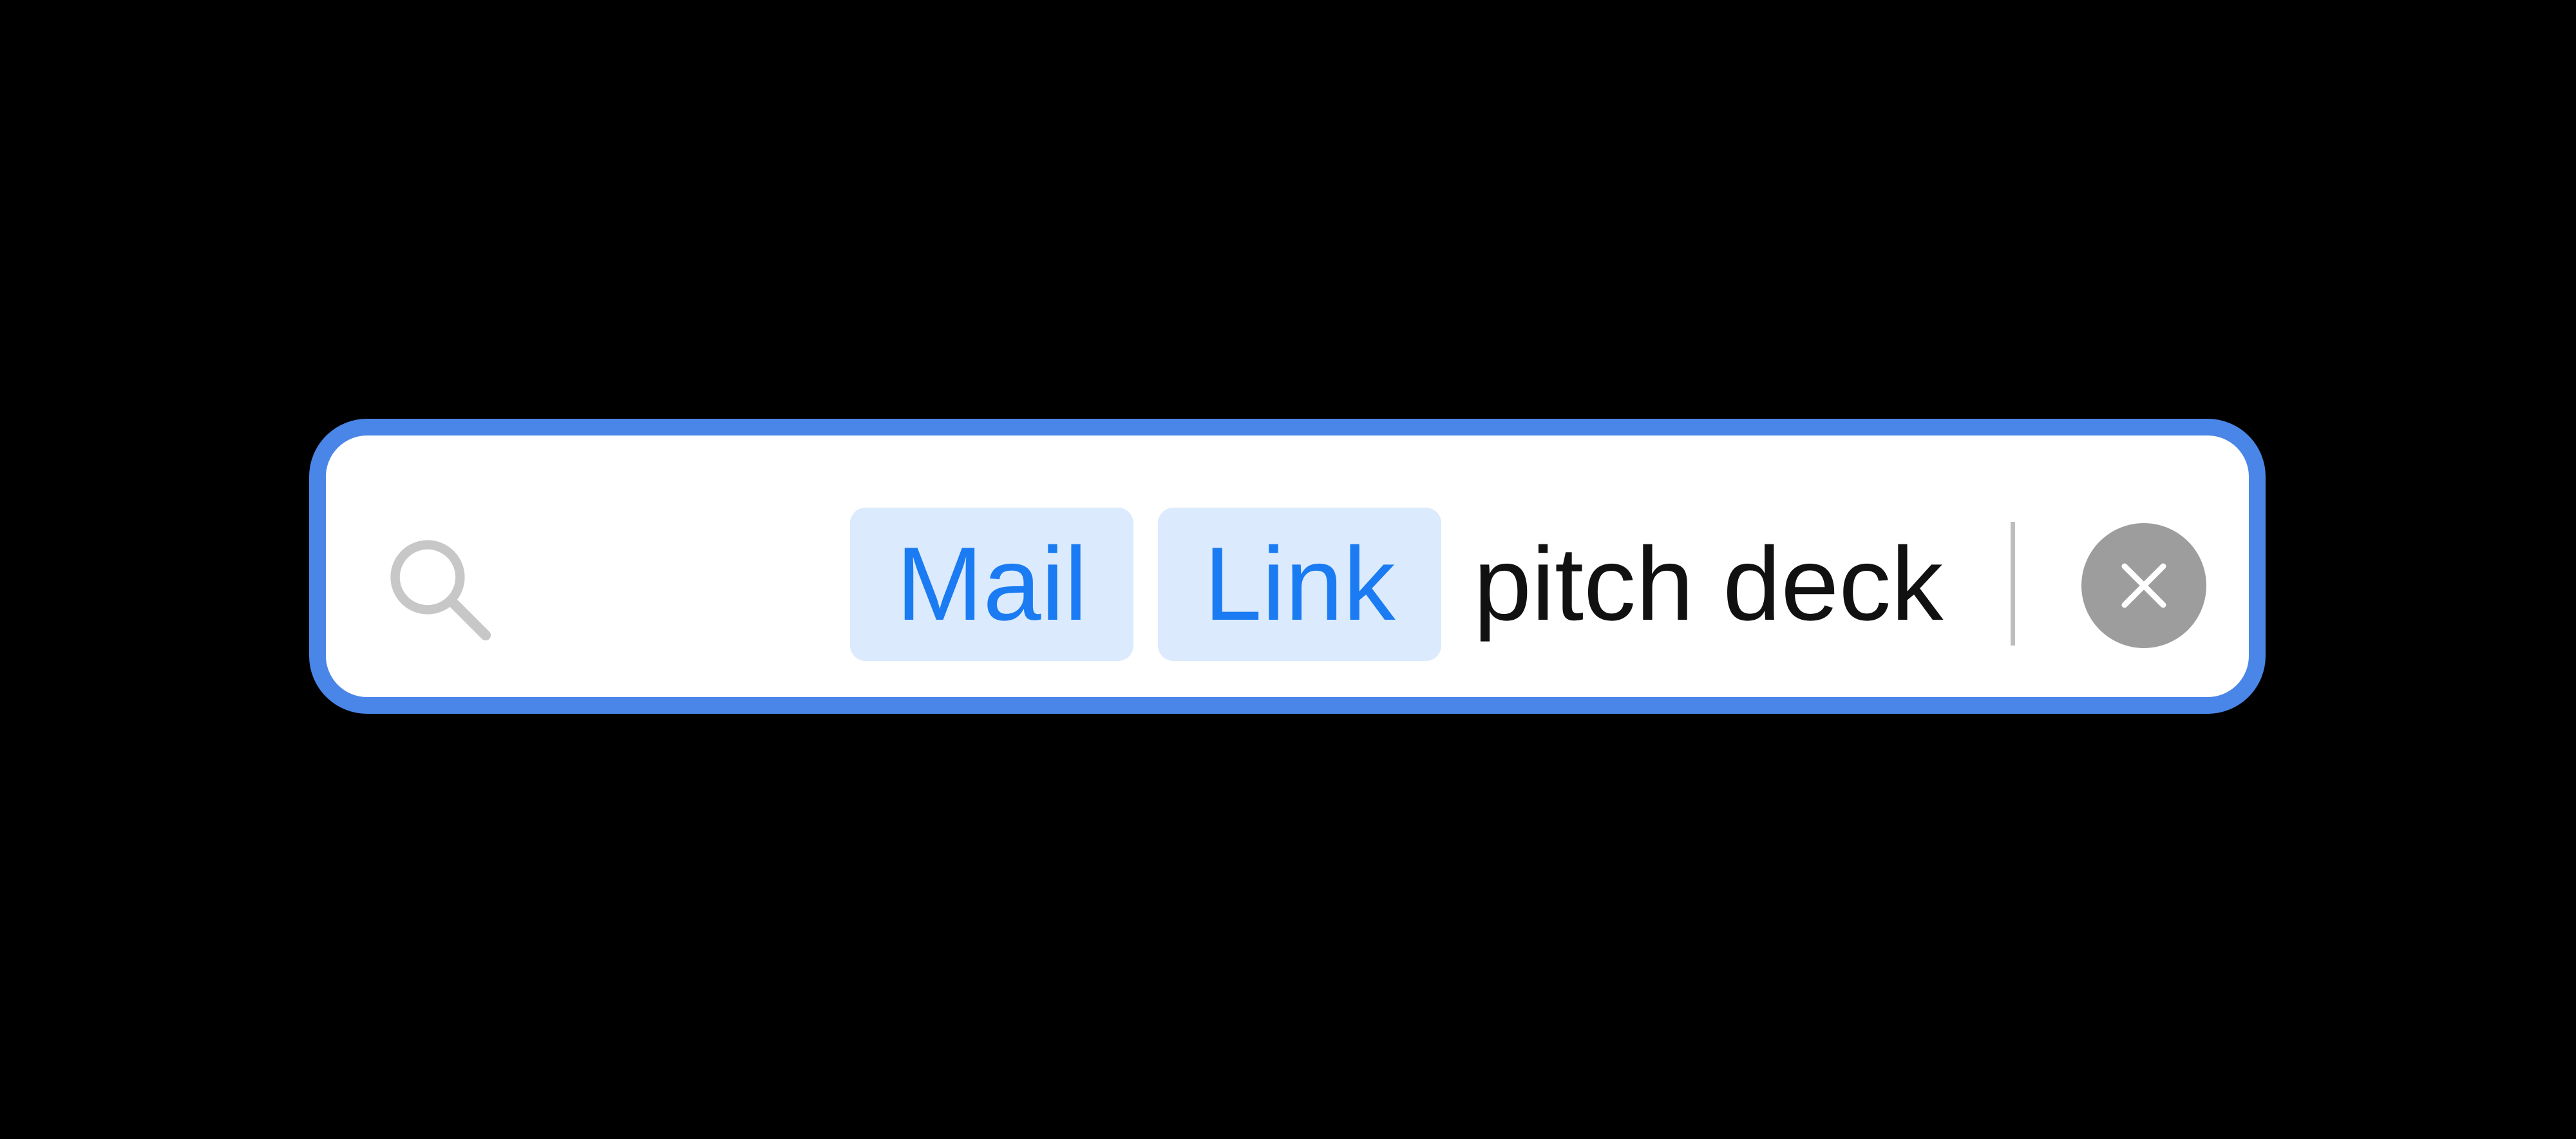 The width and height of the screenshot is (2576, 1139). I want to click on clear-button, so click(2143, 585).